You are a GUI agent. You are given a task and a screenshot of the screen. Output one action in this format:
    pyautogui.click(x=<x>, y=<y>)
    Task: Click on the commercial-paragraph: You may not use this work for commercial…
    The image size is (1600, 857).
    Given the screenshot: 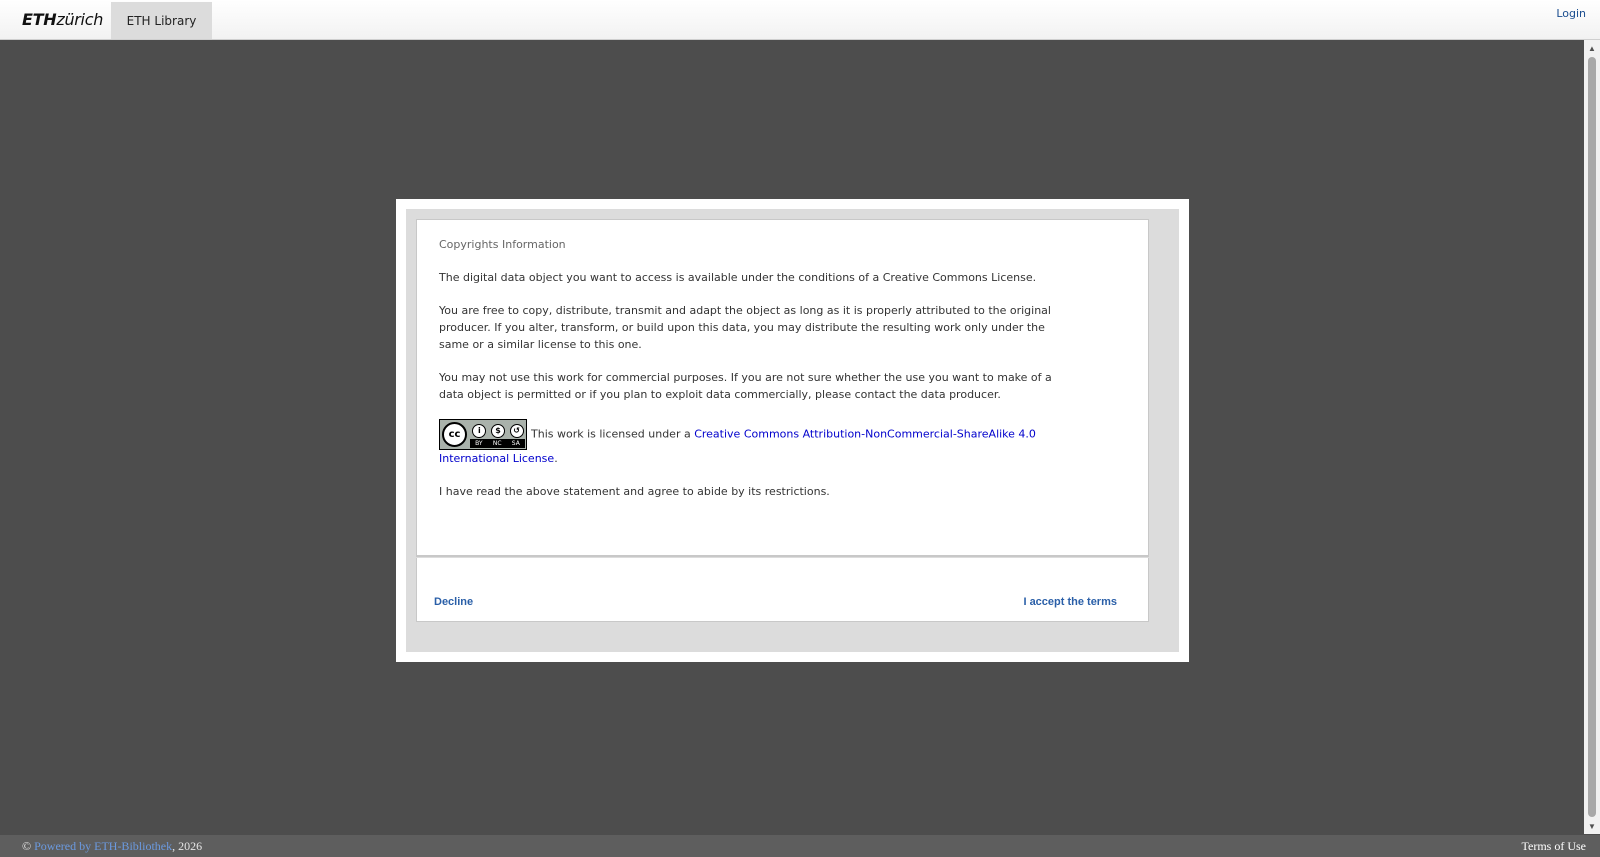 What is the action you would take?
    pyautogui.click(x=745, y=386)
    